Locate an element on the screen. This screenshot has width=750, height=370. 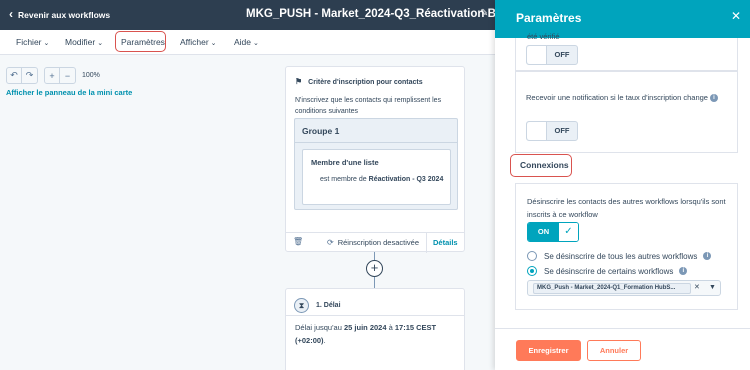
radio-button-selected is located at coordinates (532, 271).